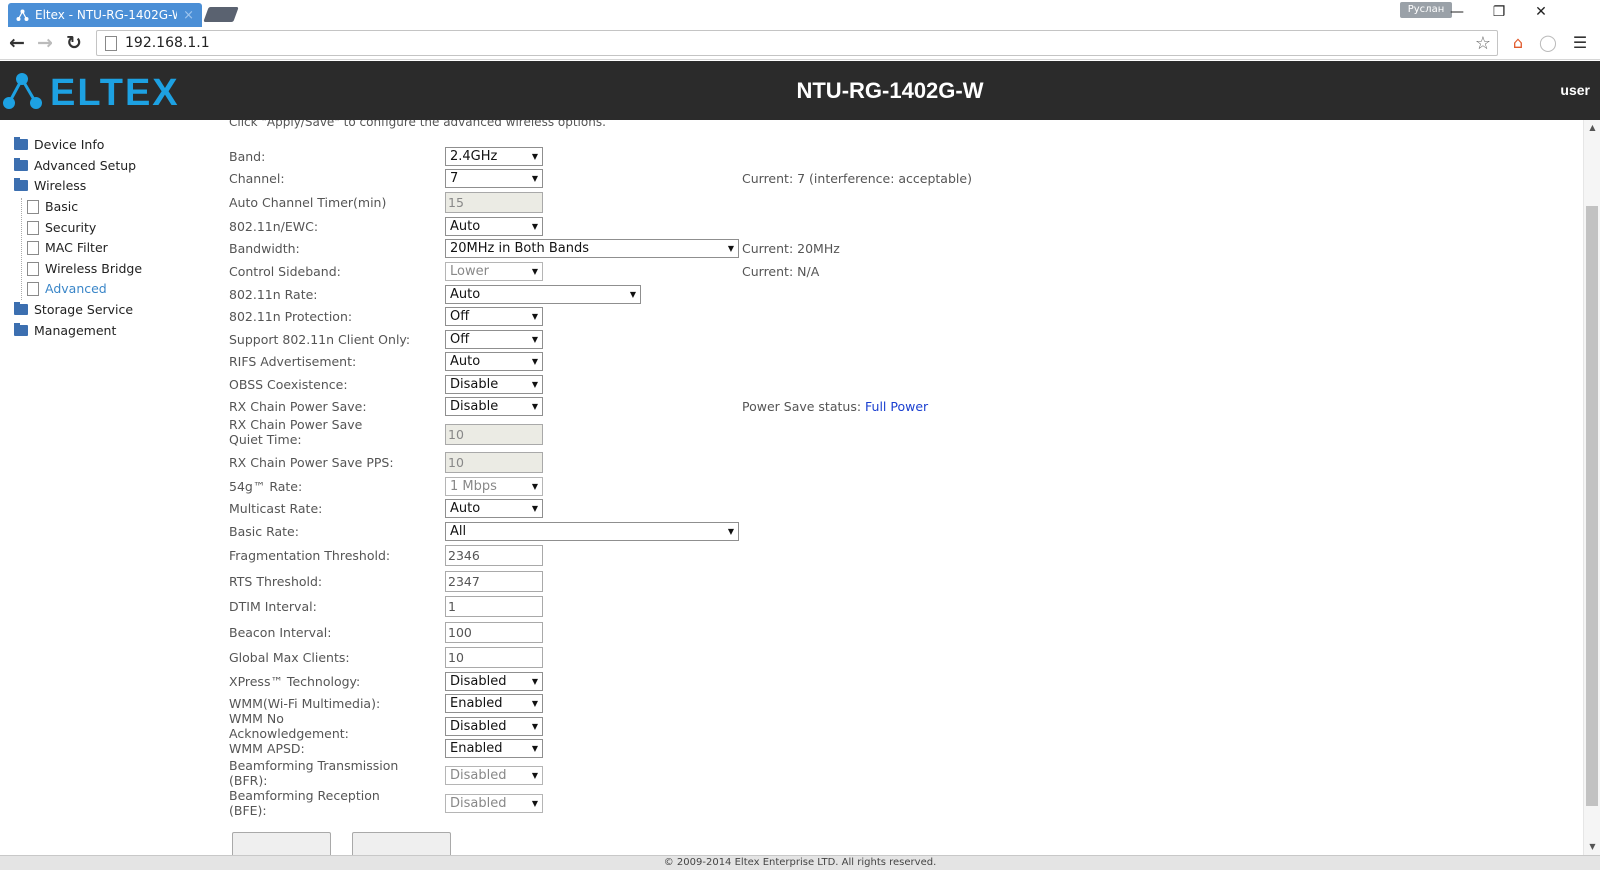 Image resolution: width=1600 pixels, height=870 pixels. I want to click on sidebar-item-basic: Basic, so click(52, 206).